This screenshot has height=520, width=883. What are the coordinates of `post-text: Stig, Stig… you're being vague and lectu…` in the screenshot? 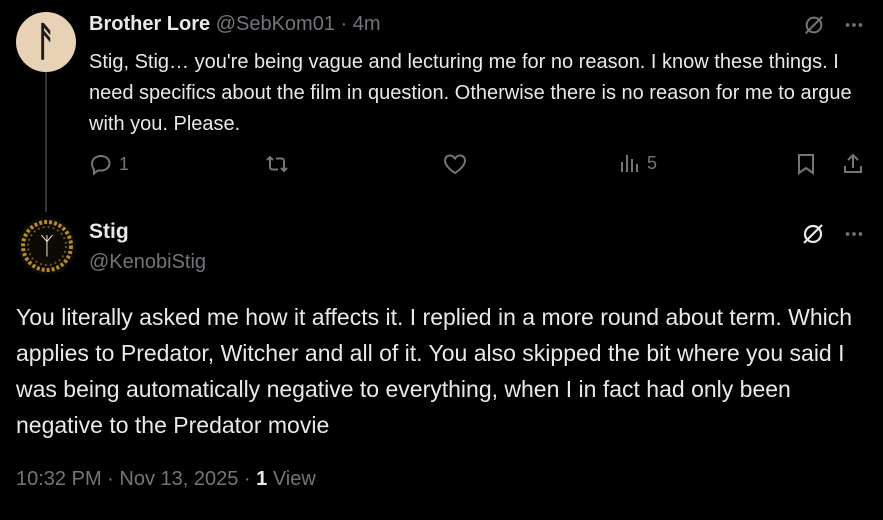 It's located at (470, 93).